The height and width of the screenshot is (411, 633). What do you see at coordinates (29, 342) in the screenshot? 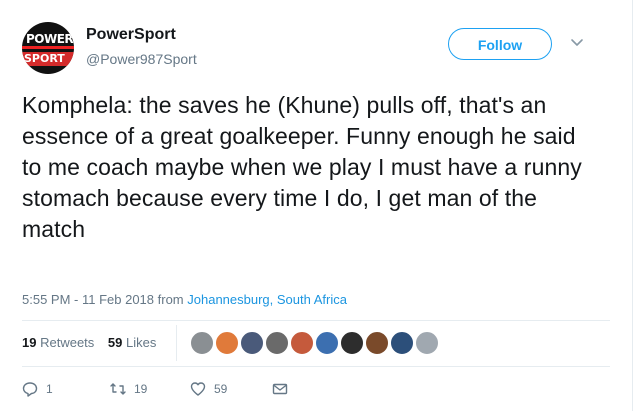
I see `retweets-count: 19` at bounding box center [29, 342].